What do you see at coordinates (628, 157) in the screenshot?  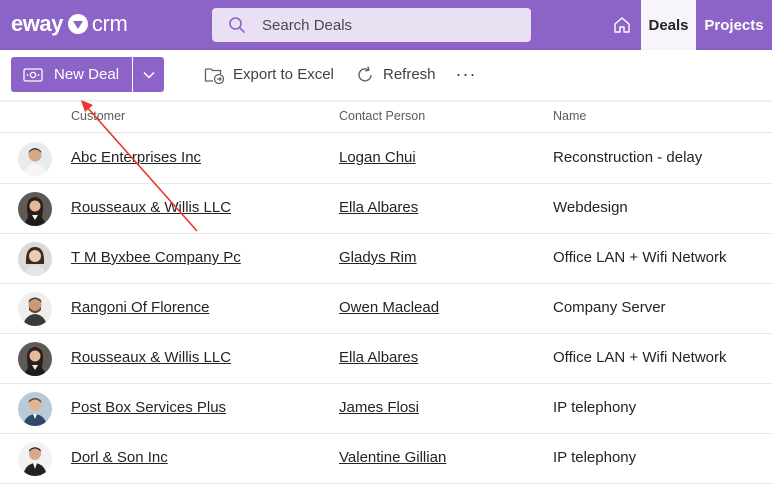 I see `deal-name: Reconstruction - delay` at bounding box center [628, 157].